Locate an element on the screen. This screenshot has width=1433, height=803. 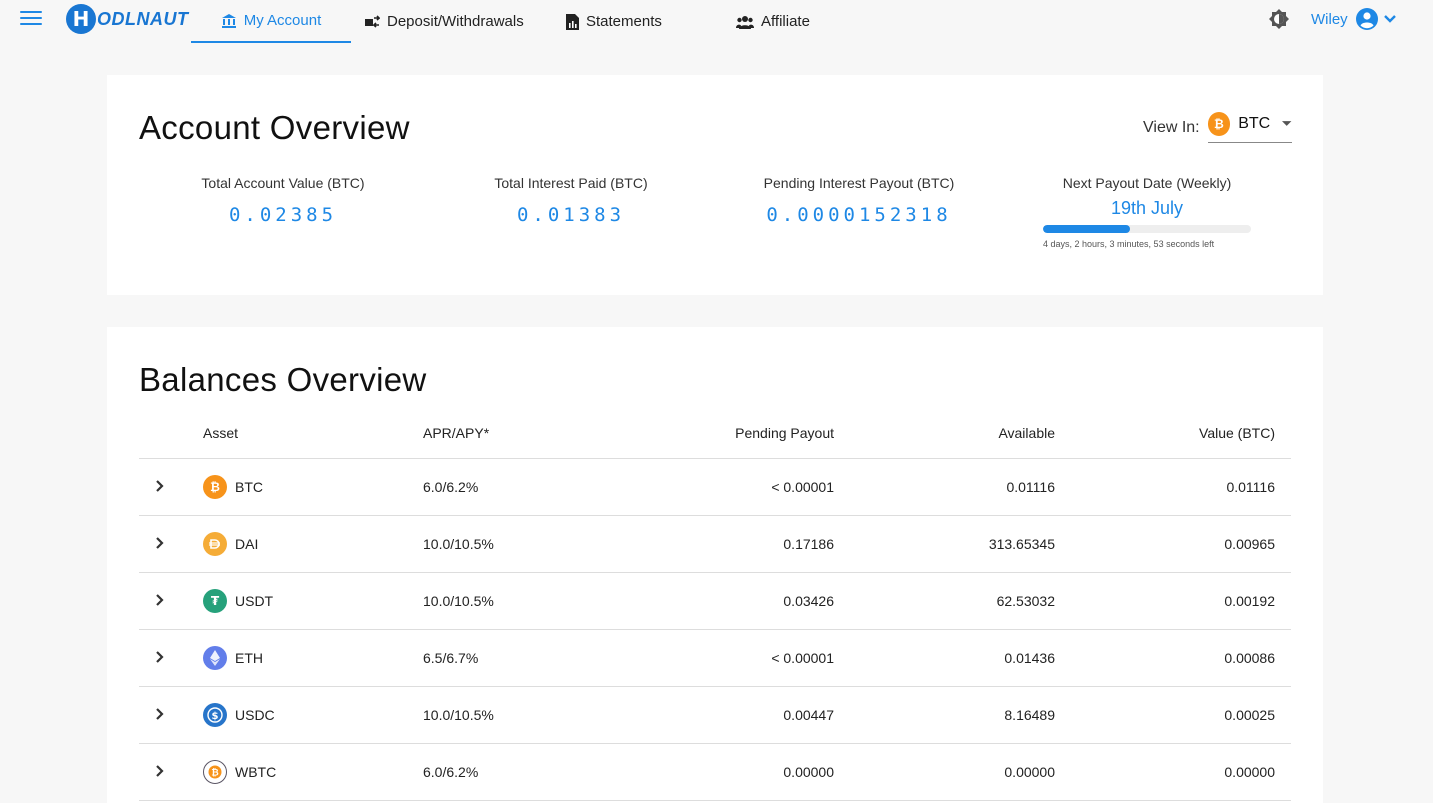
usdt-icon: ₮ is located at coordinates (215, 601).